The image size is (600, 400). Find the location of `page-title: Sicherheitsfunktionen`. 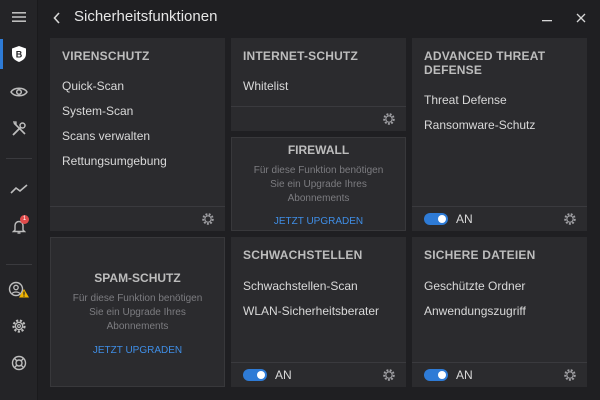

page-title: Sicherheitsfunktionen is located at coordinates (146, 16).